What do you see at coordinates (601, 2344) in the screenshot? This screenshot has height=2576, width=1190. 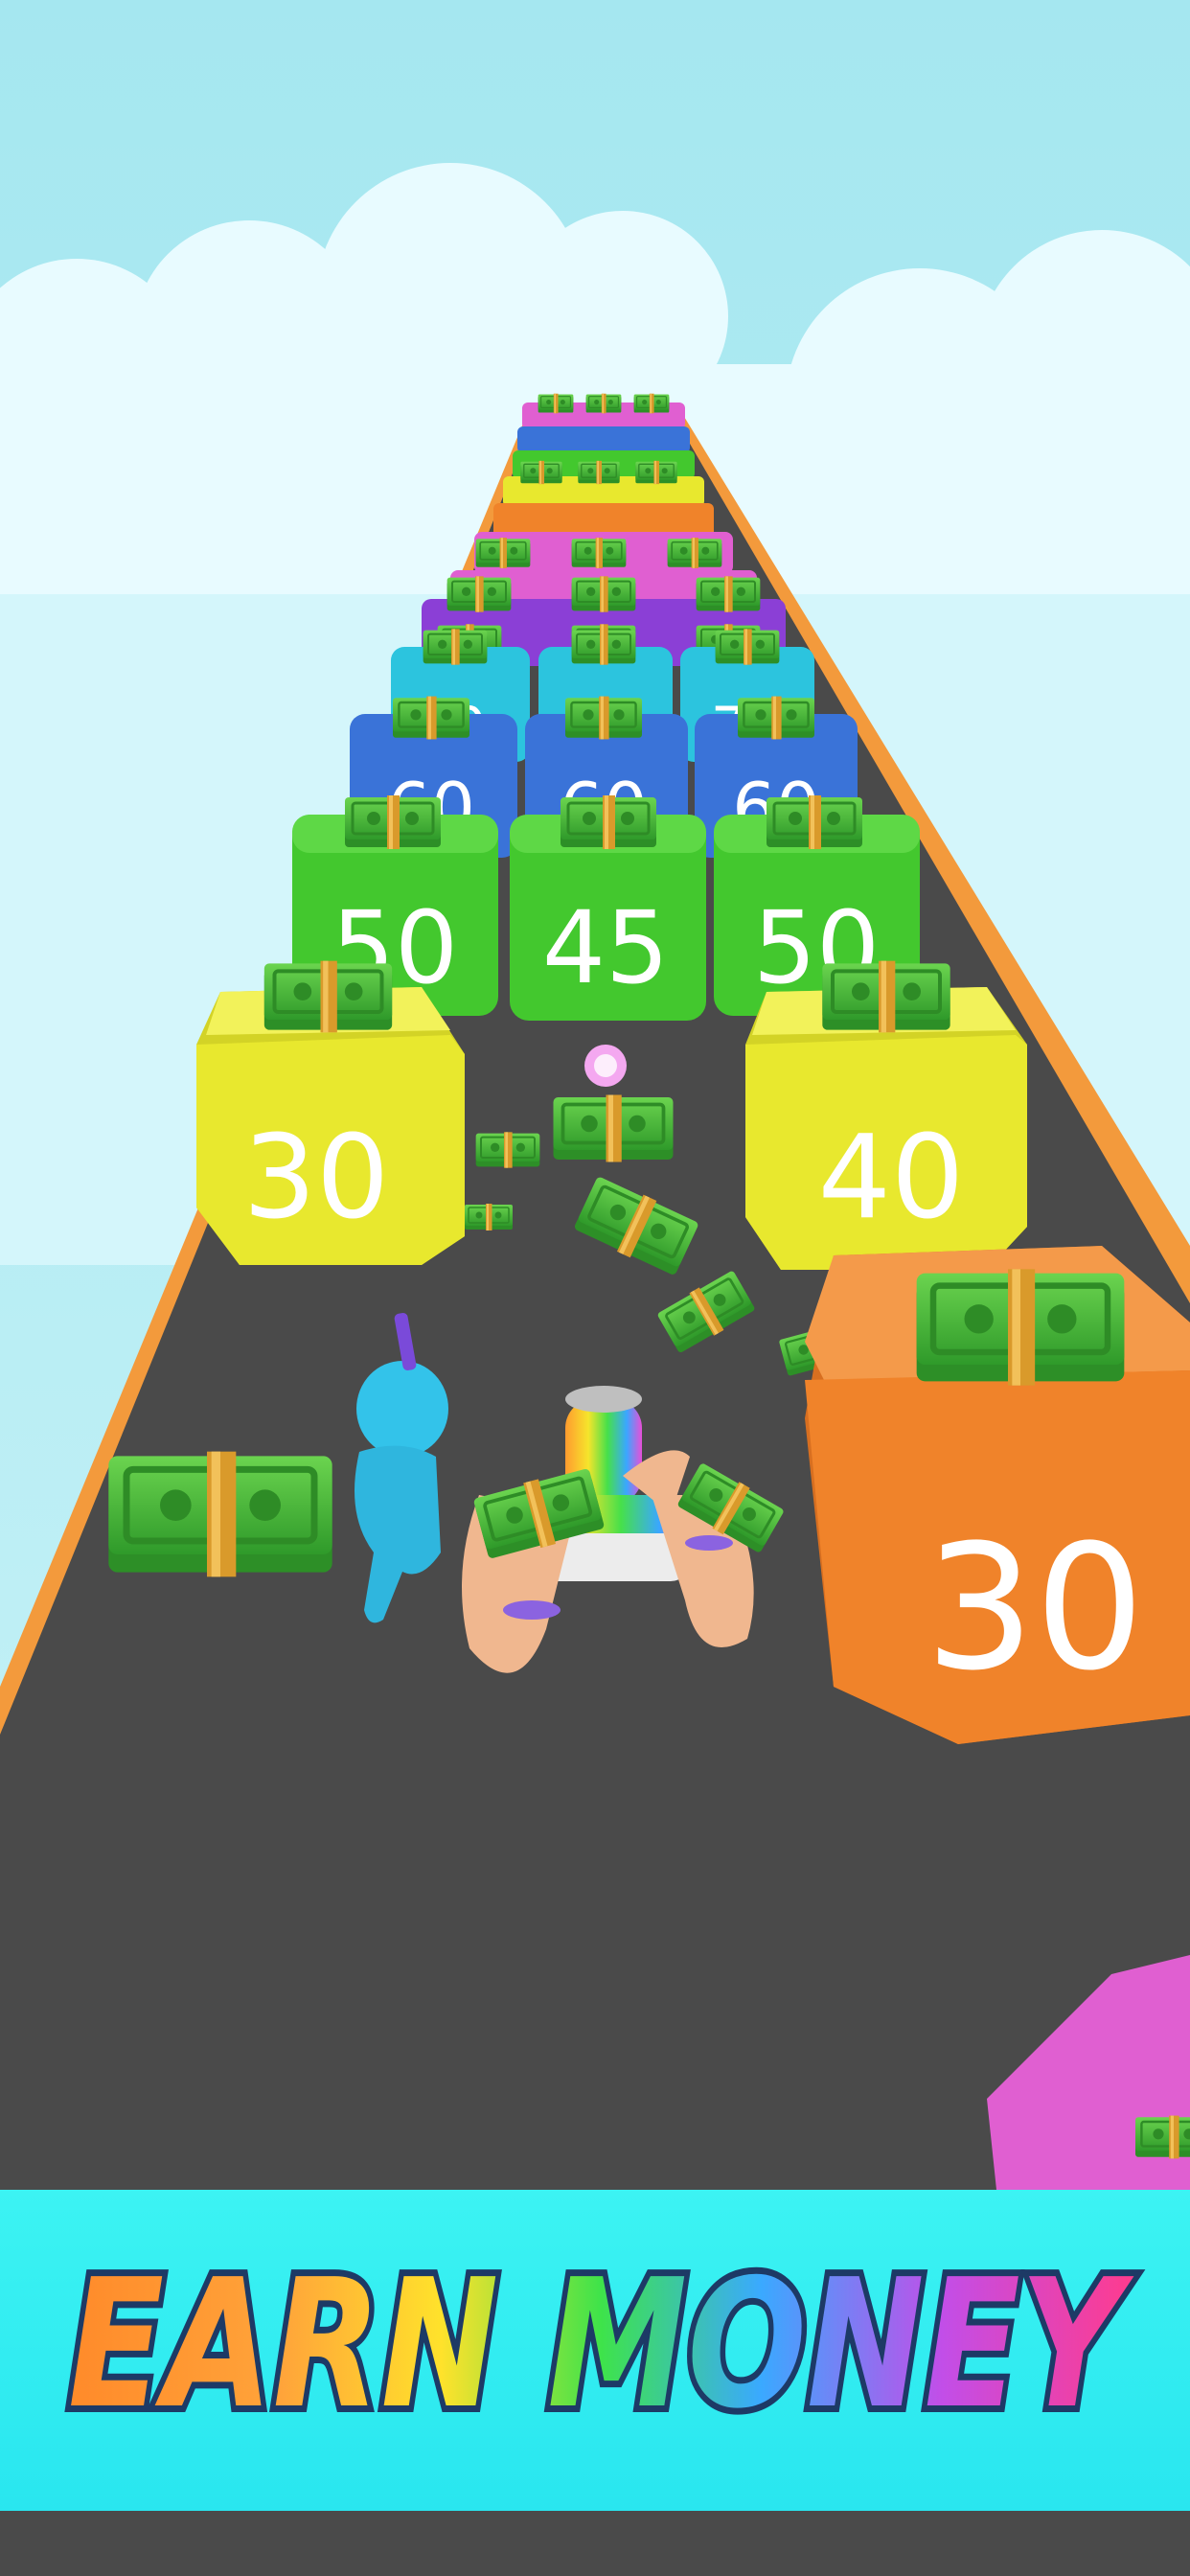 I see `banner-title: EARN MONEY` at bounding box center [601, 2344].